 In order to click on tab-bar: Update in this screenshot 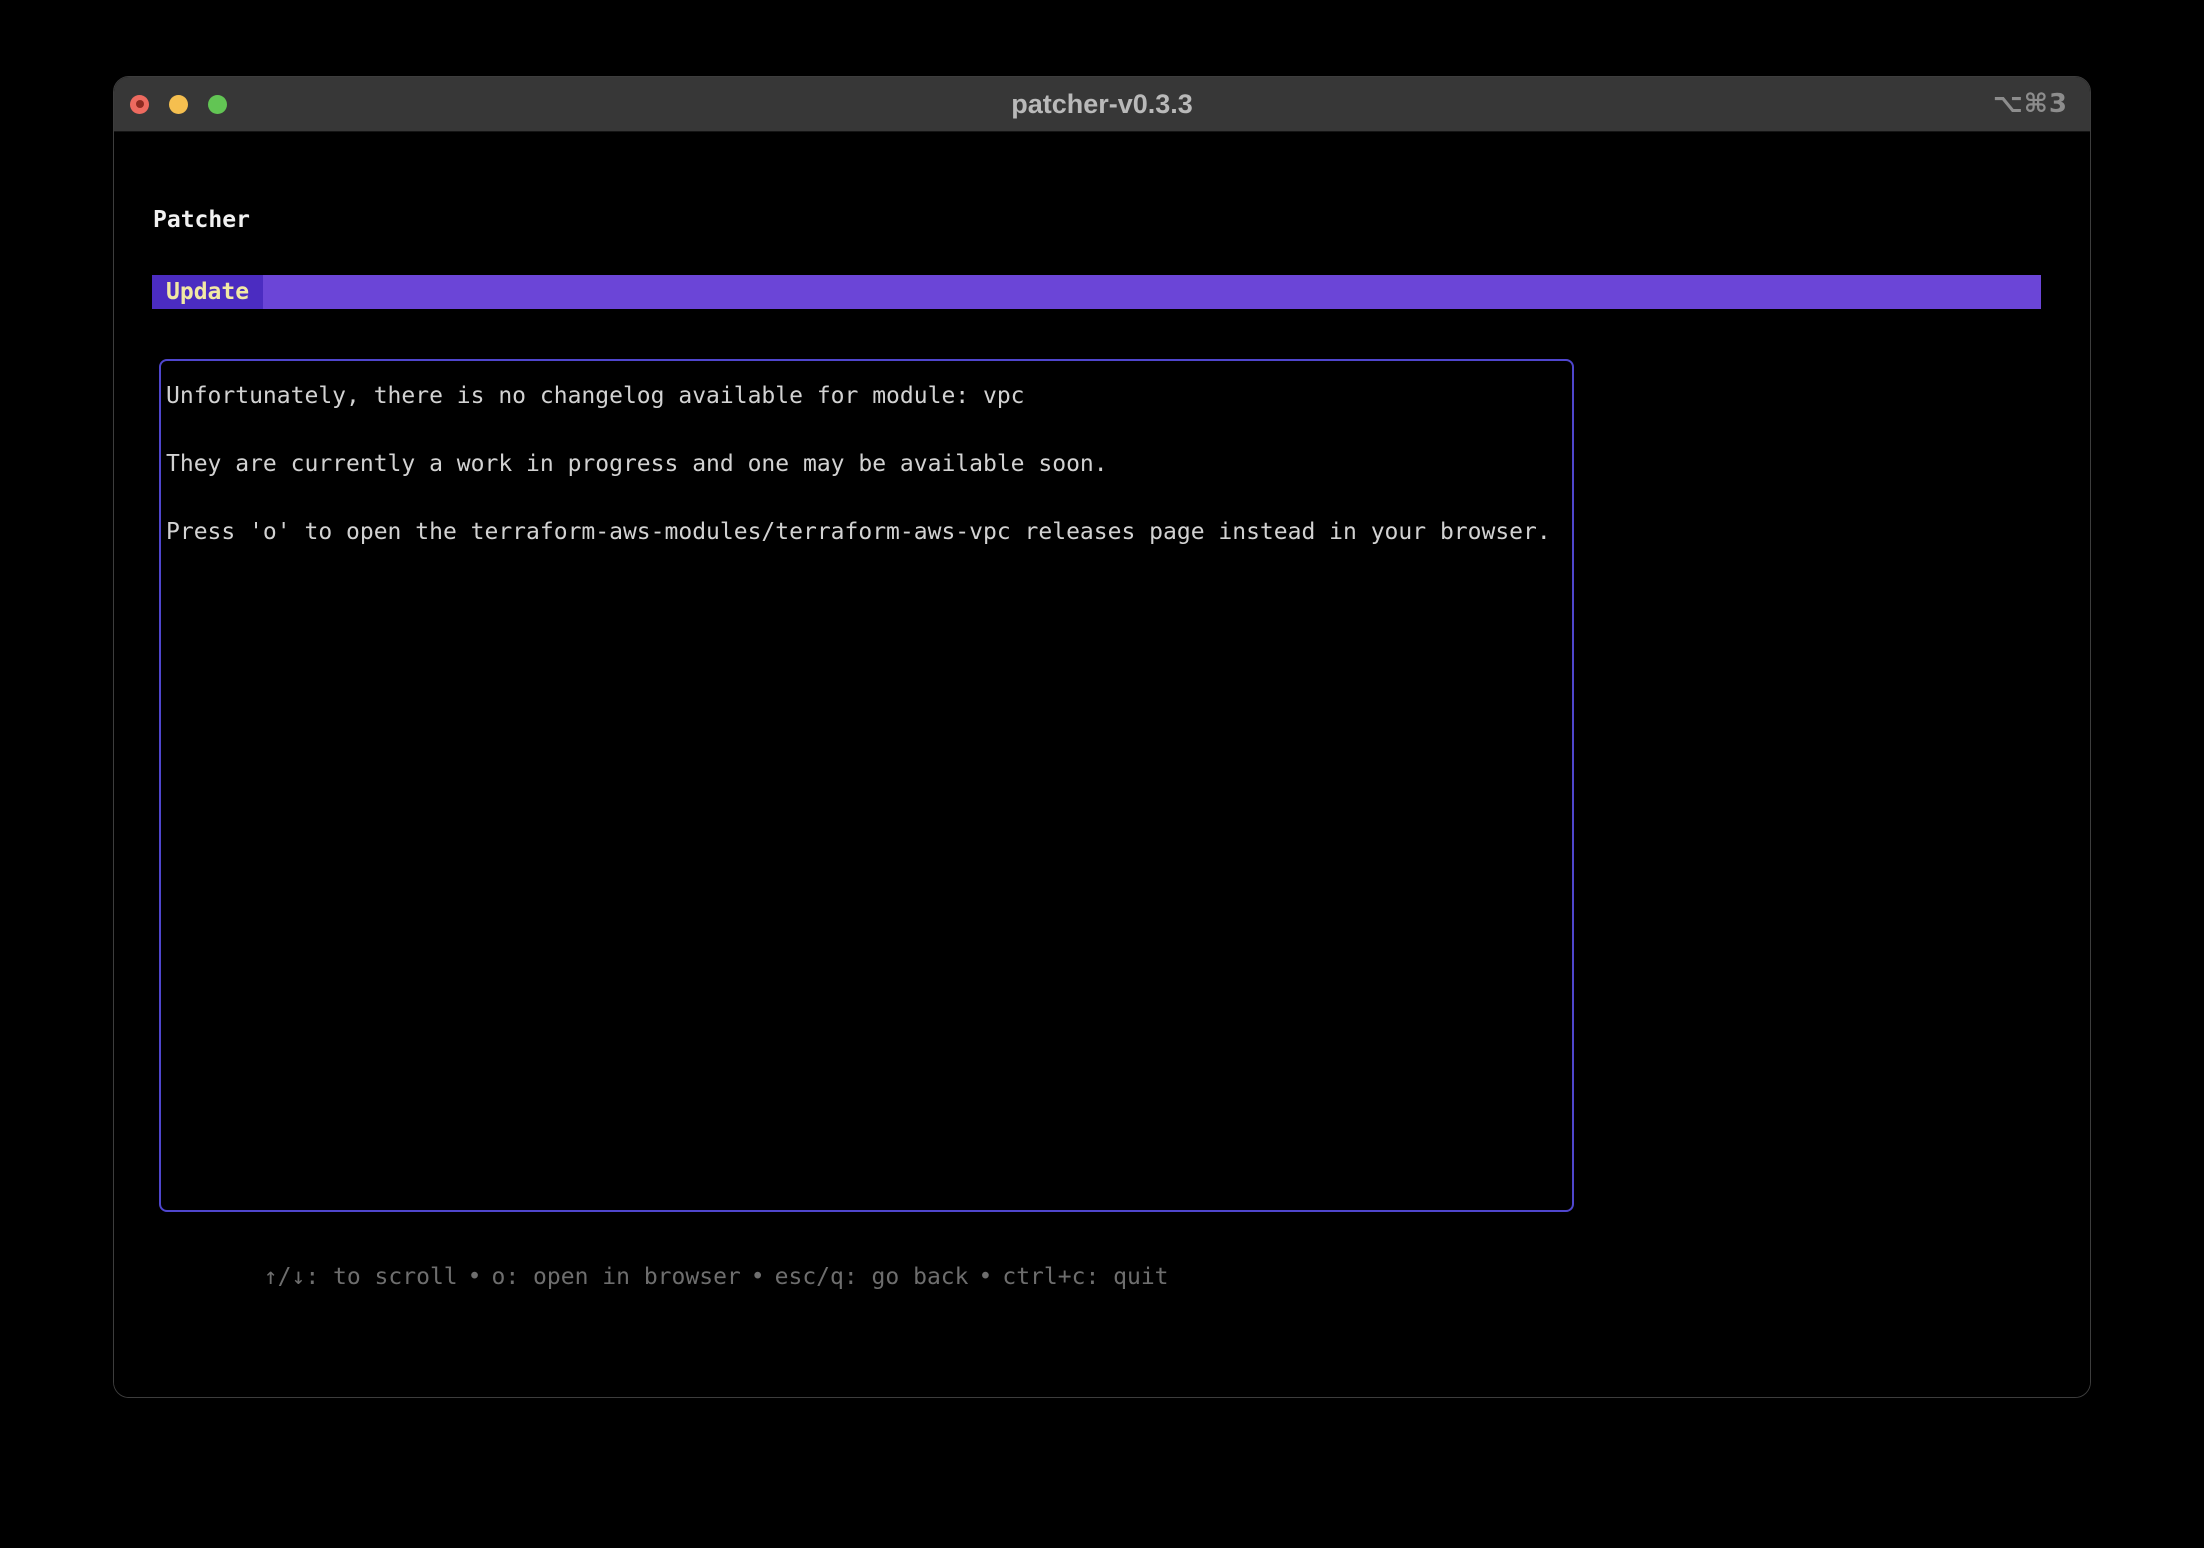, I will do `click(1096, 292)`.